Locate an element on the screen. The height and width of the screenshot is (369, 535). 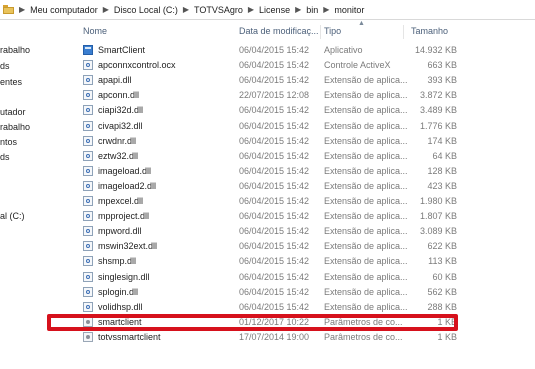
sort-up-icon: ▲ is located at coordinates (361, 23).